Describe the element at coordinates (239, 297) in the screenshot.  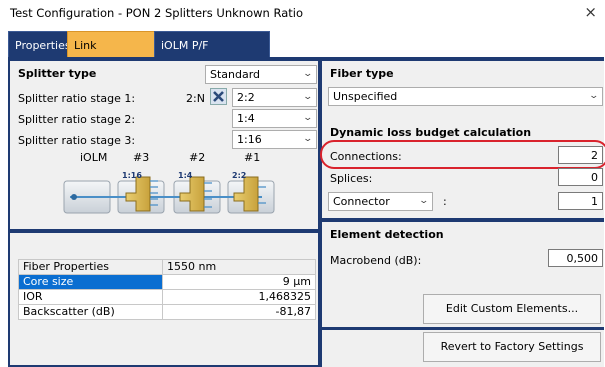
I see `row-ior-value: 1,468325` at that location.